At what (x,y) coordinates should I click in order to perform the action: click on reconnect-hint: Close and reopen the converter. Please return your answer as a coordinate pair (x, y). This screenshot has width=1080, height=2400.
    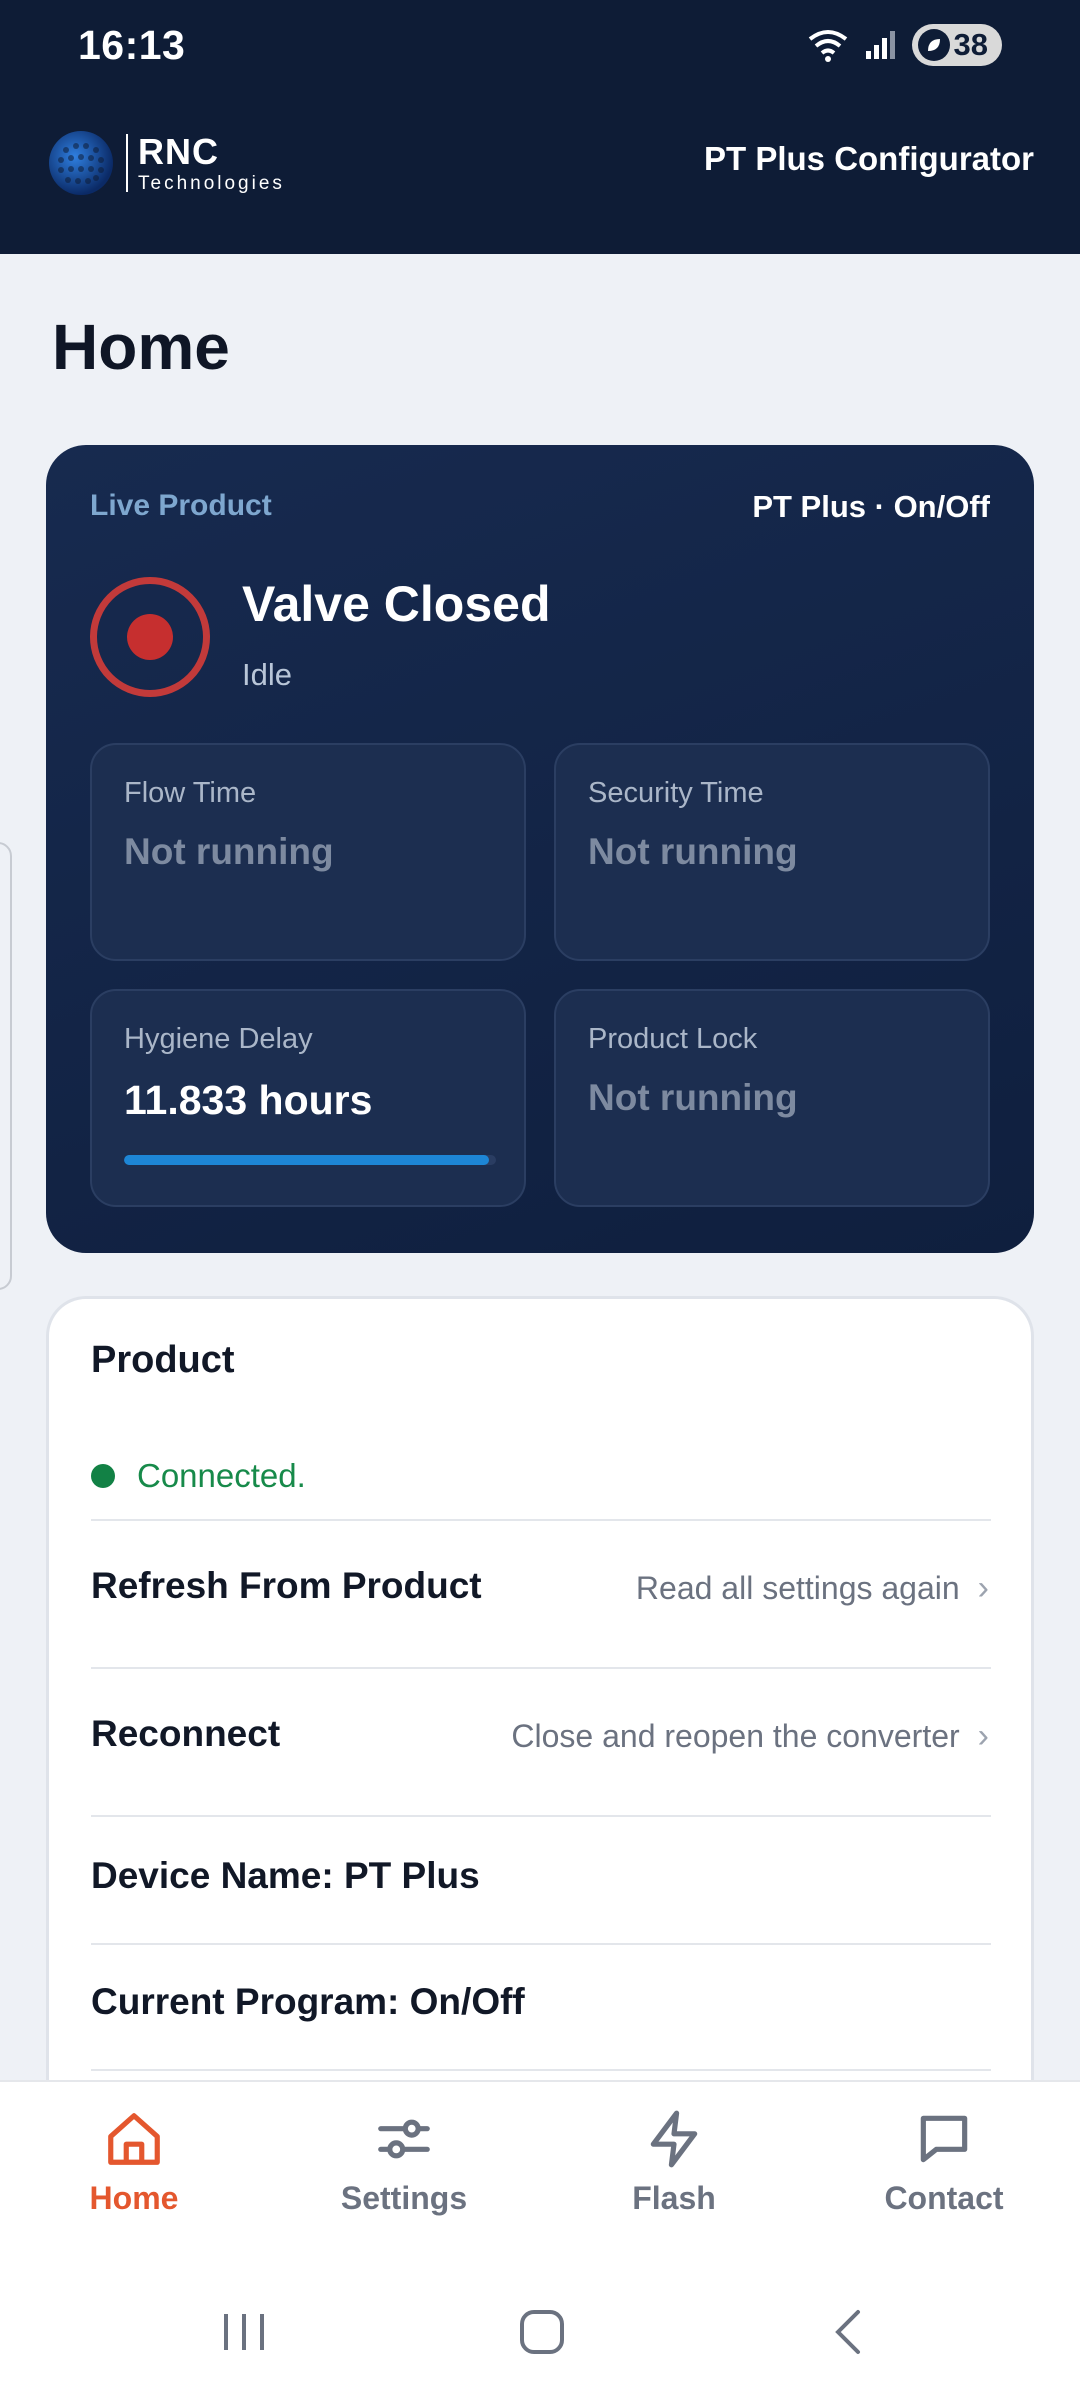
    Looking at the image, I should click on (735, 1736).